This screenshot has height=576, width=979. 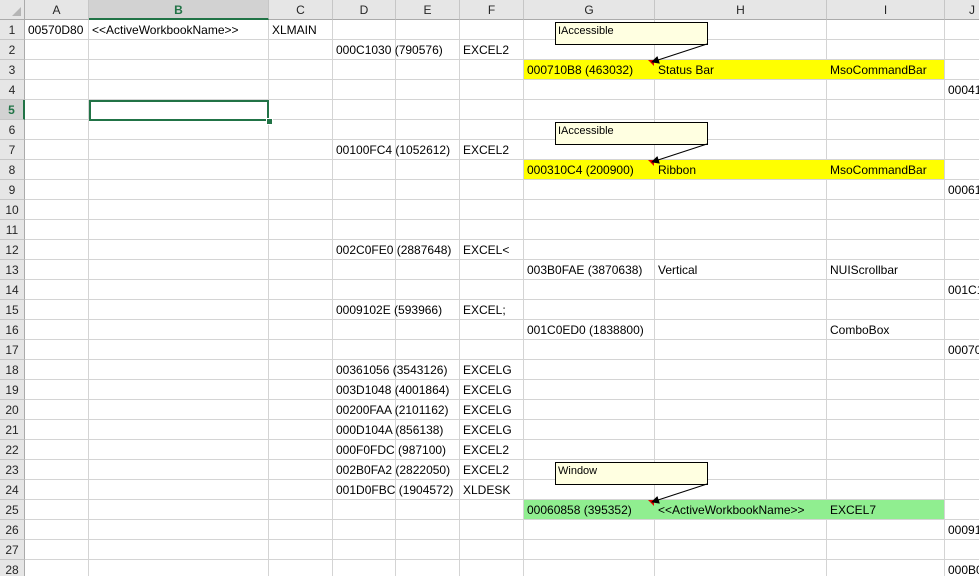 I want to click on row-header-12: 12, so click(x=12, y=250).